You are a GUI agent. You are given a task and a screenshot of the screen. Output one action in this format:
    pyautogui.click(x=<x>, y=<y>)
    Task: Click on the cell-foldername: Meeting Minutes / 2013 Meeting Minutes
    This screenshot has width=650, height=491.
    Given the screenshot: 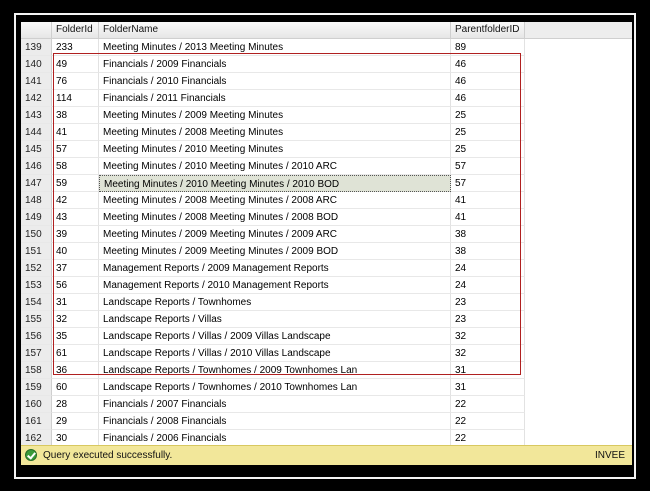 What is the action you would take?
    pyautogui.click(x=275, y=47)
    